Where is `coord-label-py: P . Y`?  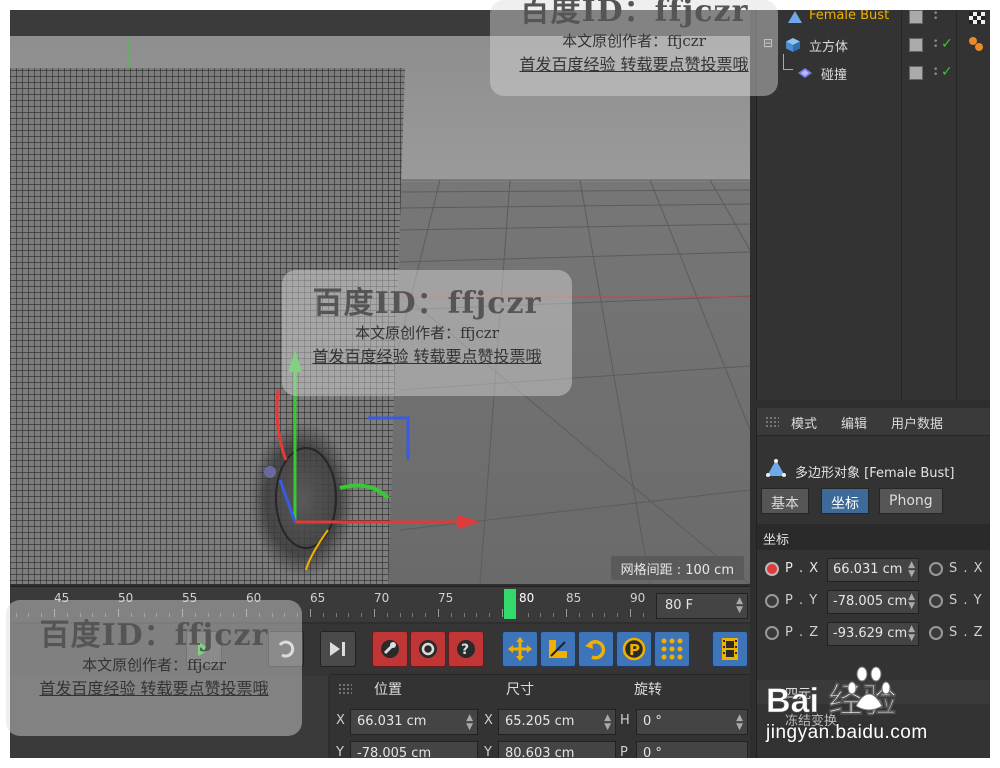 coord-label-py: P . Y is located at coordinates (802, 600).